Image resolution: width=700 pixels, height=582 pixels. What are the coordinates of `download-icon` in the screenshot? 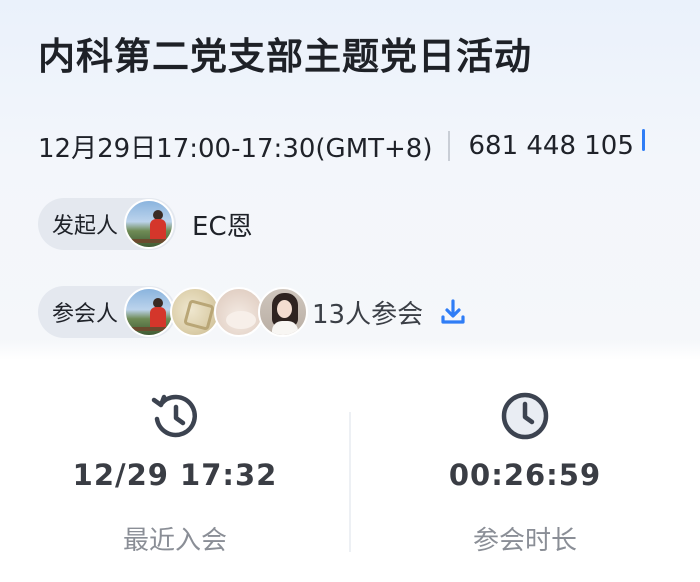 It's located at (453, 312).